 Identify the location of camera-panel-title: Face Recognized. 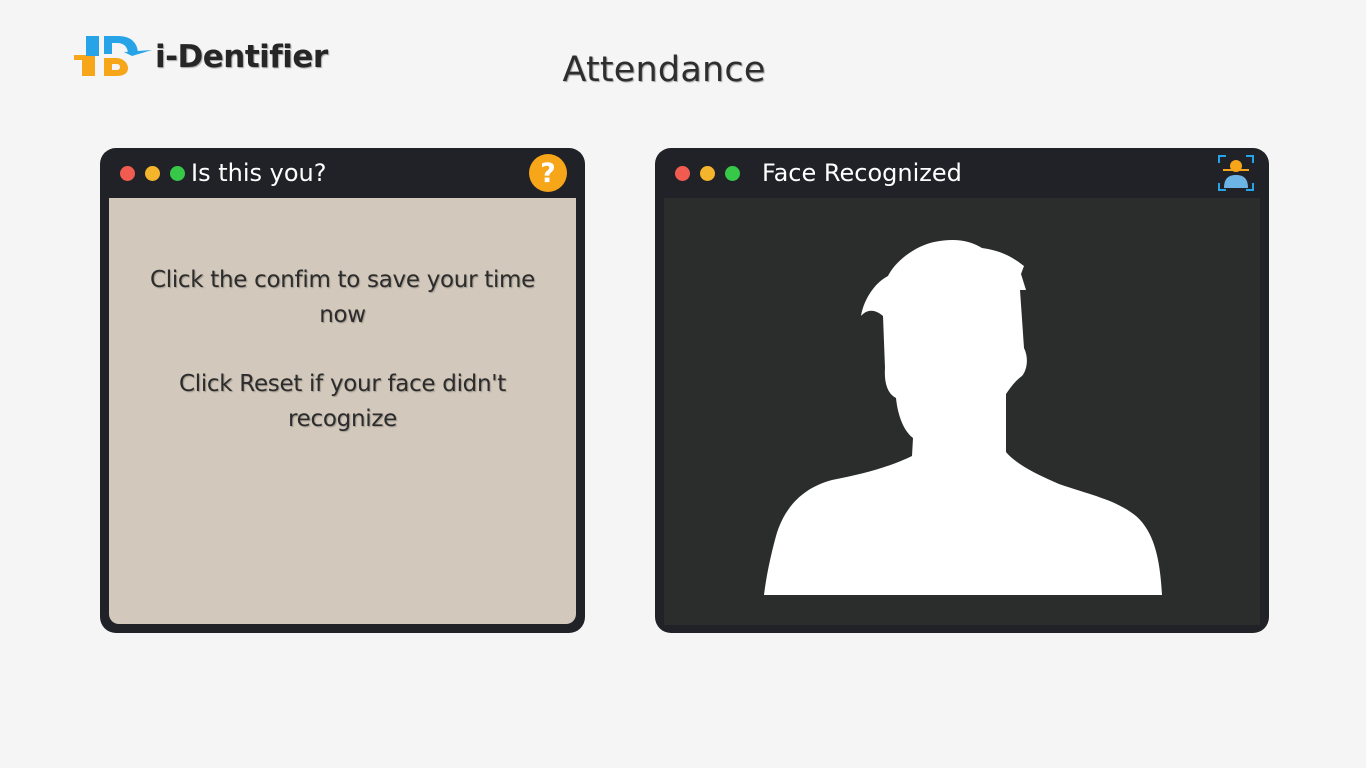
(862, 173).